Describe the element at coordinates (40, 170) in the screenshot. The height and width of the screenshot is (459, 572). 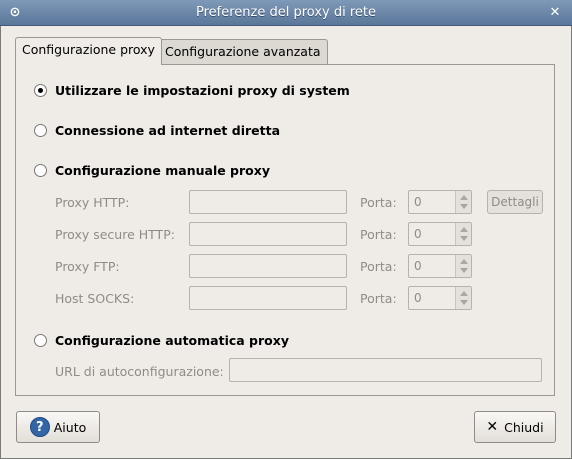
I see `manual-proxy-radio` at that location.